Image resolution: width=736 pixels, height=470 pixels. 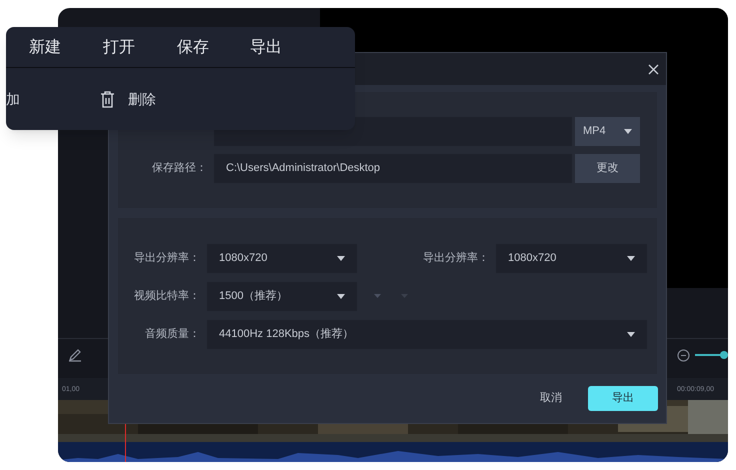 I want to click on dropdown: 1500（推荐）, so click(x=282, y=296).